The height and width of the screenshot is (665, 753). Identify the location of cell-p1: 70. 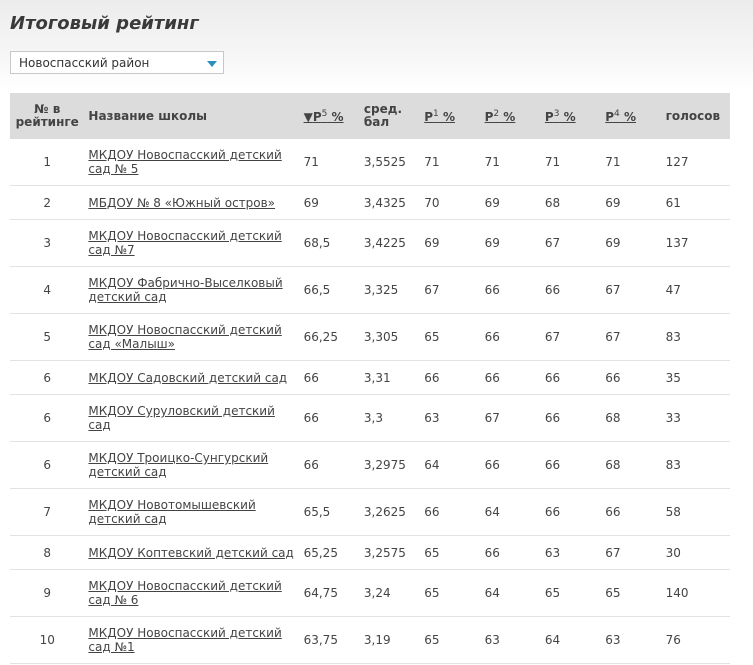
(450, 202).